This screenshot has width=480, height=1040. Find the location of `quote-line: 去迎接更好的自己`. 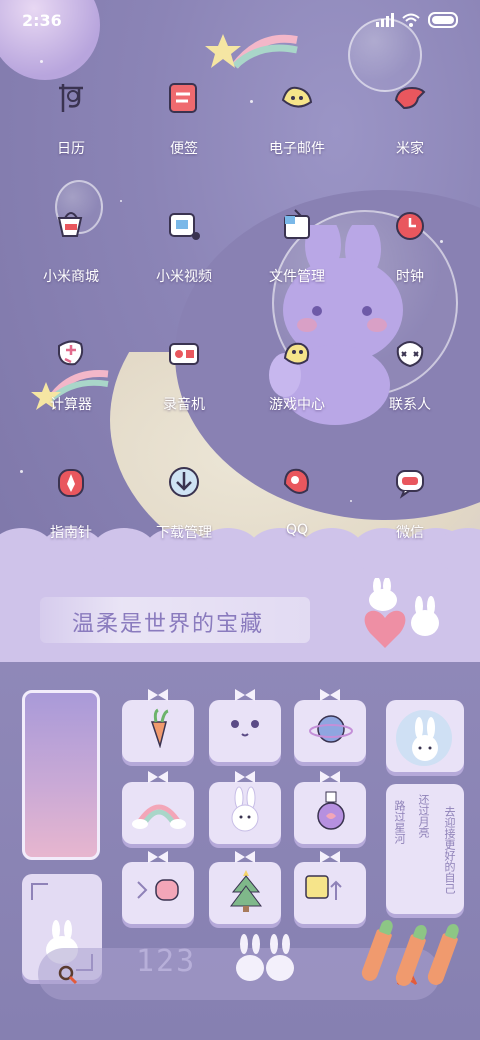

quote-line: 去迎接更好的自己 is located at coordinates (449, 850).